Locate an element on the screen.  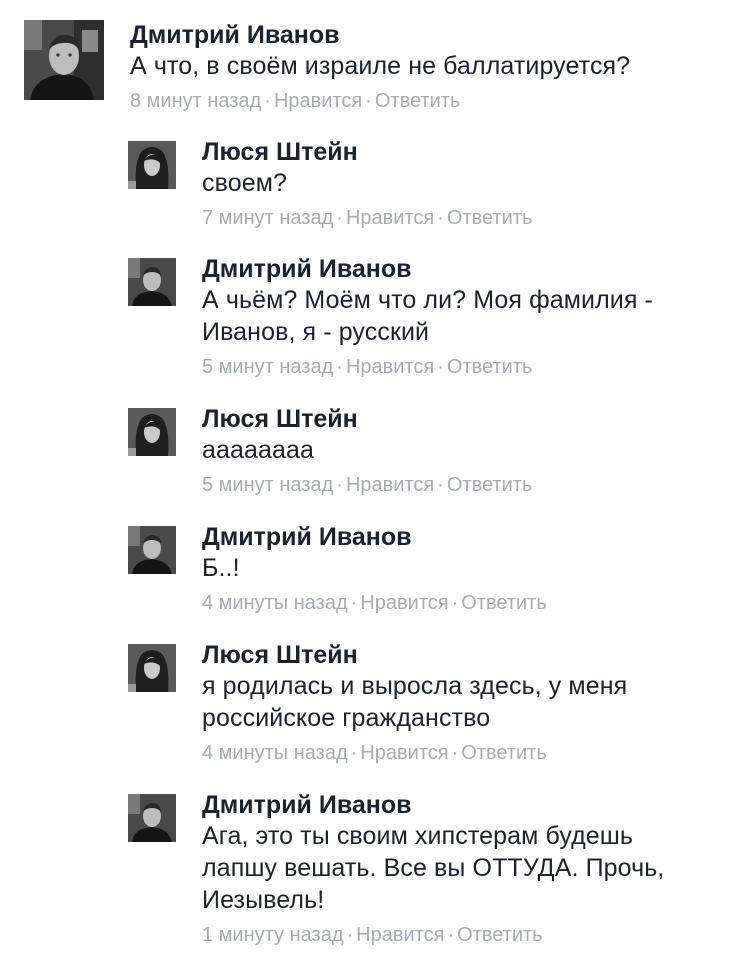
reply-meta: 1 минуту назад · Нравится · Ответить is located at coordinates (433, 935).